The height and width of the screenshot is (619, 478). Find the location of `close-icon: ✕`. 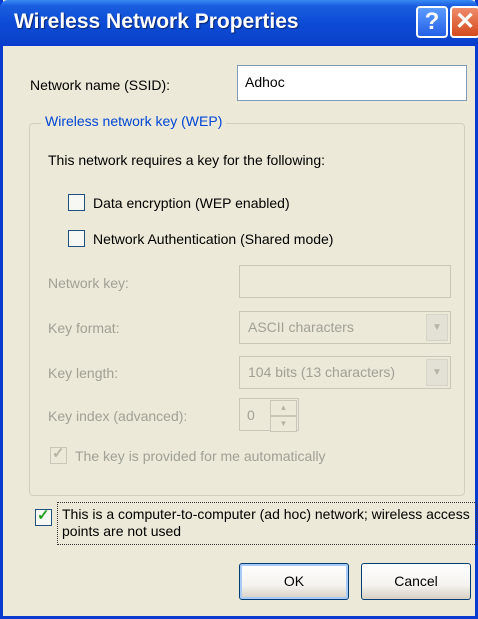

close-icon: ✕ is located at coordinates (465, 21).